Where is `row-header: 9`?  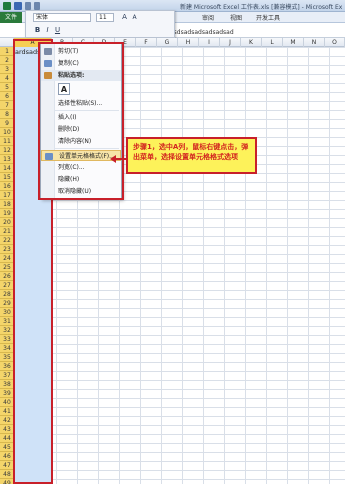 row-header: 9 is located at coordinates (7, 123).